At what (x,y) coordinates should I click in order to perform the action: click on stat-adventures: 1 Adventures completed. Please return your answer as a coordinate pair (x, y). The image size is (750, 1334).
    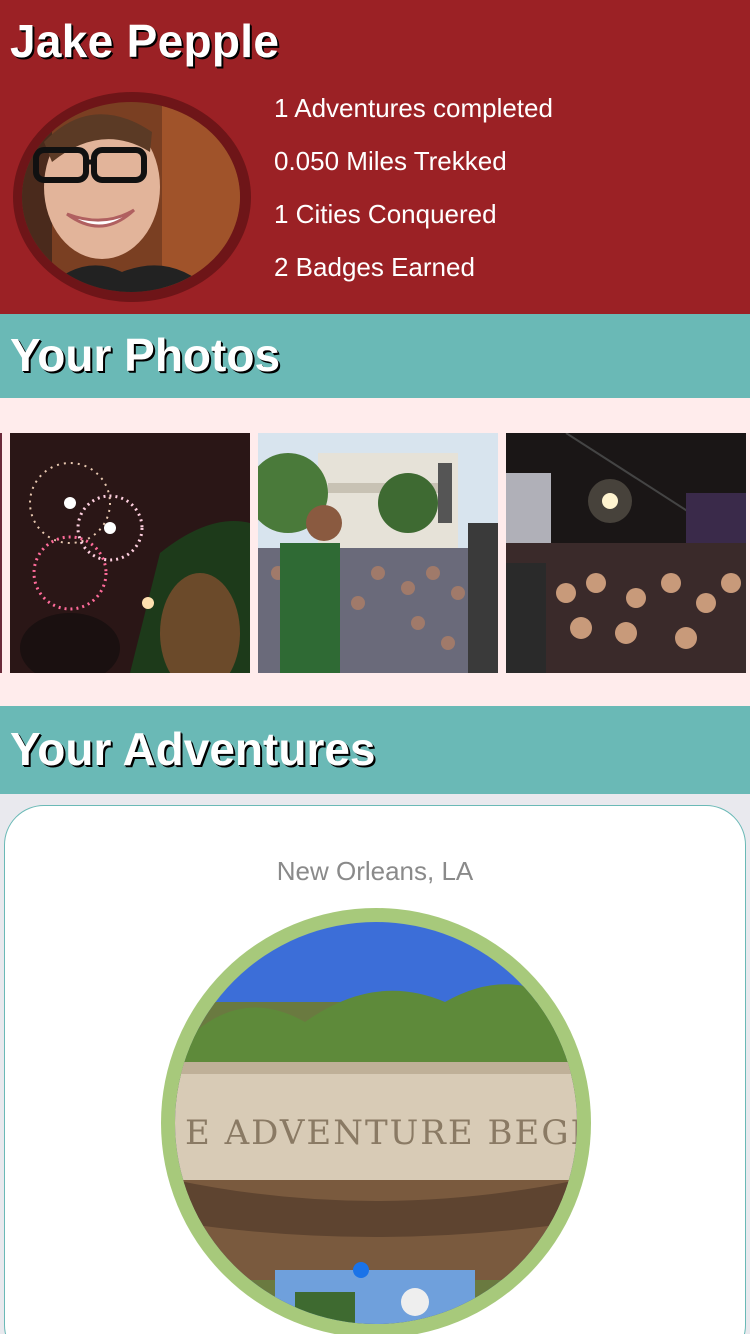
    Looking at the image, I should click on (413, 108).